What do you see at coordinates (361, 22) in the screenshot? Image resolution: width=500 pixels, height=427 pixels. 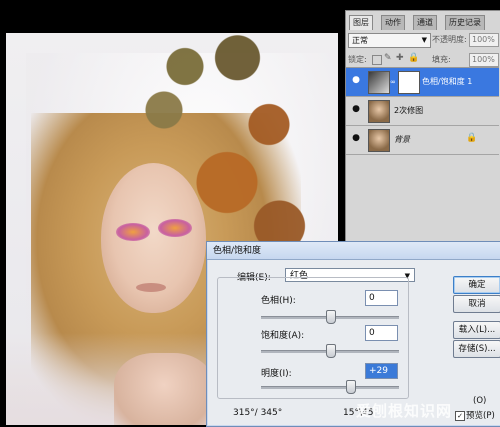 I see `tab-layers: 图层` at bounding box center [361, 22].